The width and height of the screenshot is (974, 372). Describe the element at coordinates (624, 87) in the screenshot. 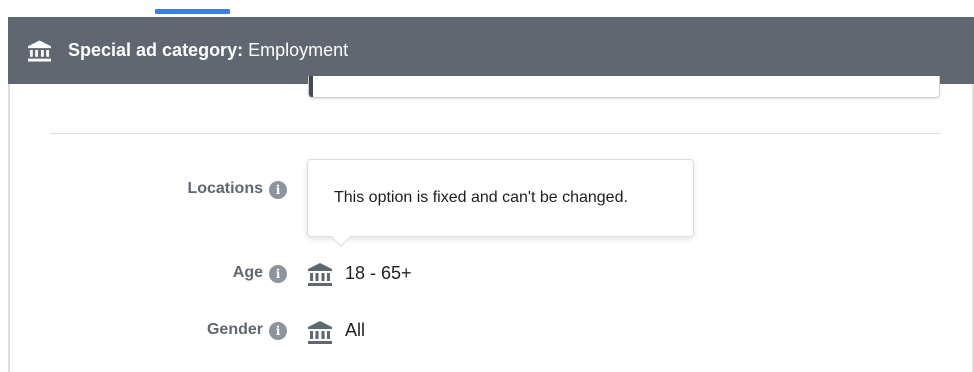

I see `text-input-box` at that location.